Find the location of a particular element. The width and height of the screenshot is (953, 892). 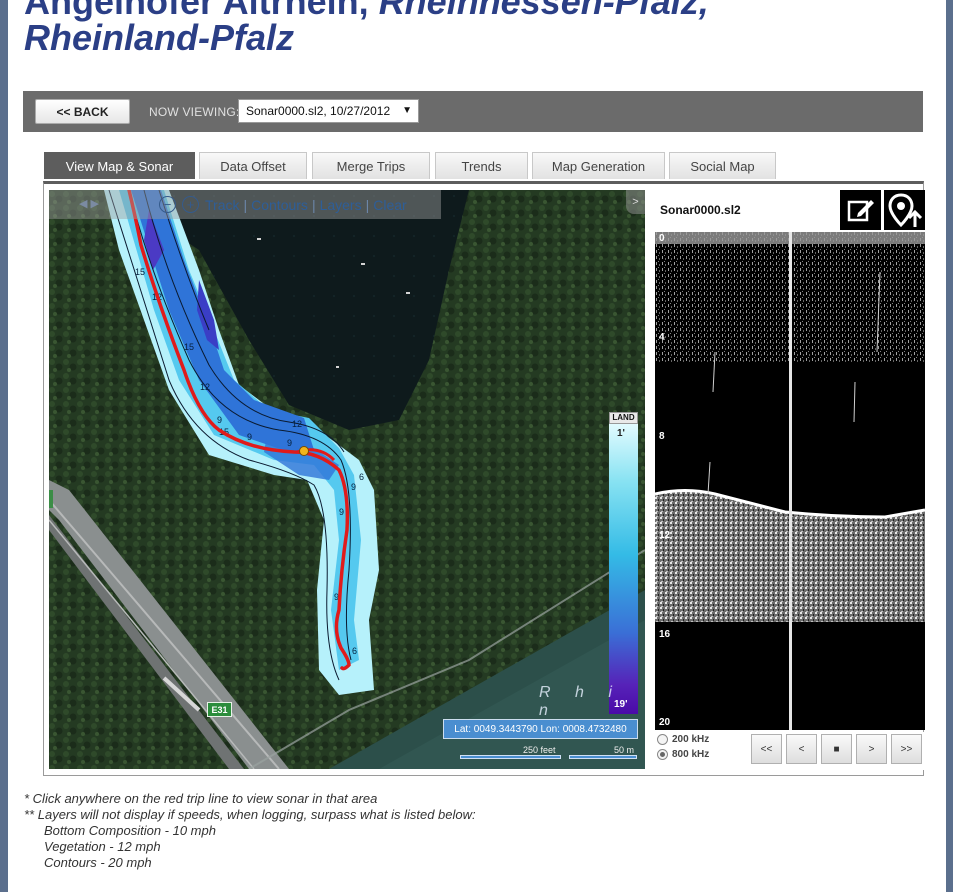

depth-label: 8 is located at coordinates (662, 436).